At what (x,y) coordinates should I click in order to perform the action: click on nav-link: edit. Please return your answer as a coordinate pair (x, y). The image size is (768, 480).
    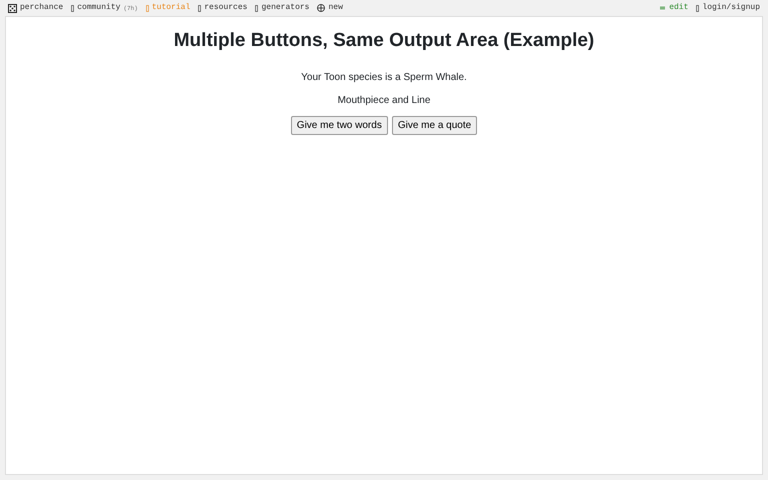
    Looking at the image, I should click on (674, 8).